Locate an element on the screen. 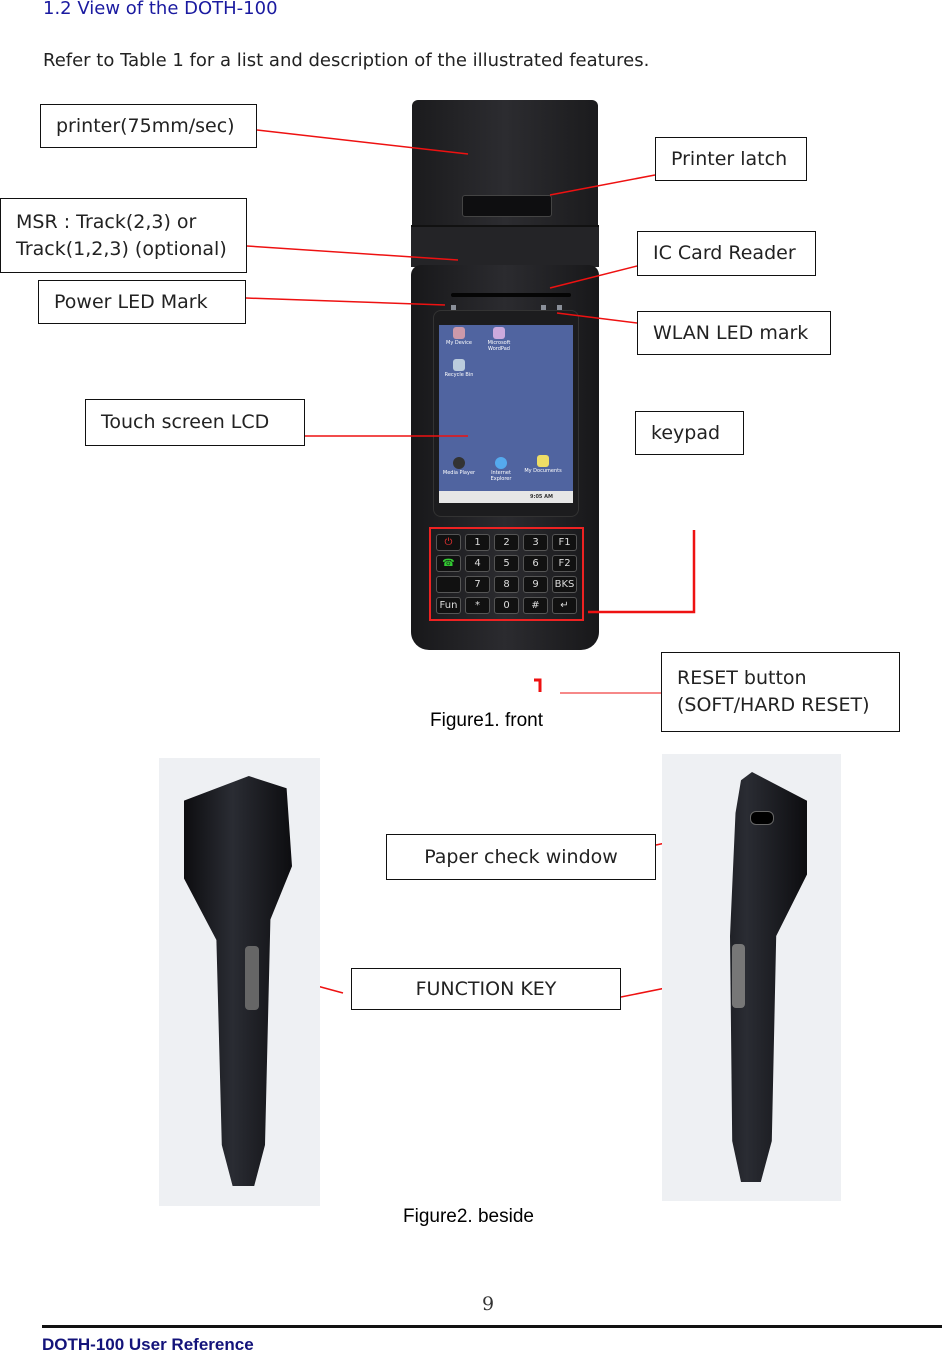 The image size is (942, 1352). leader-wlan is located at coordinates (597, 318).